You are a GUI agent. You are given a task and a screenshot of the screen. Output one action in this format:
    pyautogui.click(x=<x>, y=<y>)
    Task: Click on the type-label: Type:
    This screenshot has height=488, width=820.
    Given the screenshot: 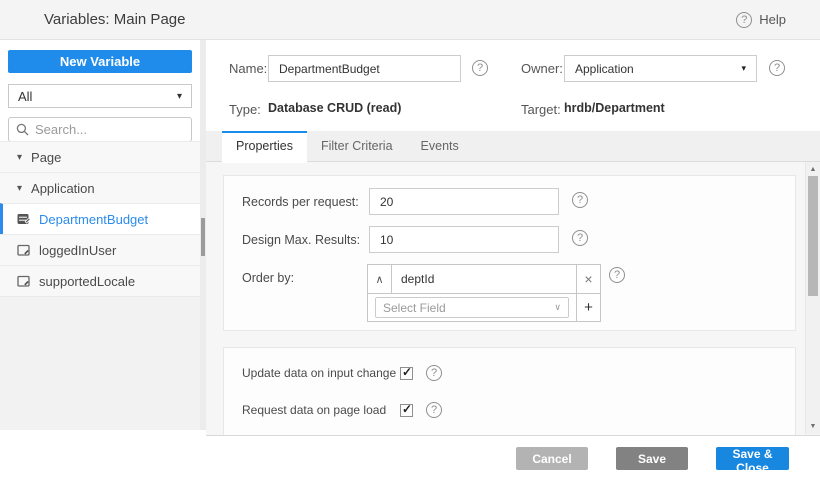 What is the action you would take?
    pyautogui.click(x=245, y=109)
    